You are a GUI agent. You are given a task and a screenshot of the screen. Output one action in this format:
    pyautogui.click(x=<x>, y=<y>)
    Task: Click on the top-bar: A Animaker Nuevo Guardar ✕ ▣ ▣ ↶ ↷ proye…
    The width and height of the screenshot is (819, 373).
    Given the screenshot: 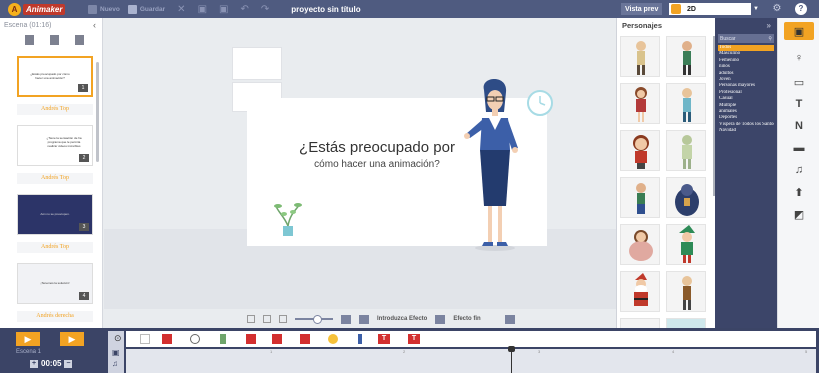 What is the action you would take?
    pyautogui.click(x=409, y=9)
    